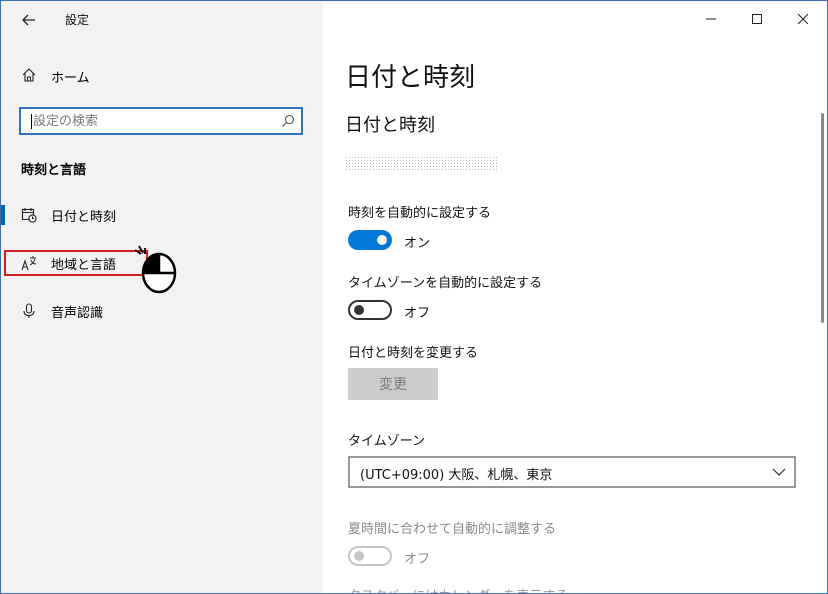 The image size is (828, 594). Describe the element at coordinates (155, 269) in the screenshot. I see `mouse-click-icon` at that location.